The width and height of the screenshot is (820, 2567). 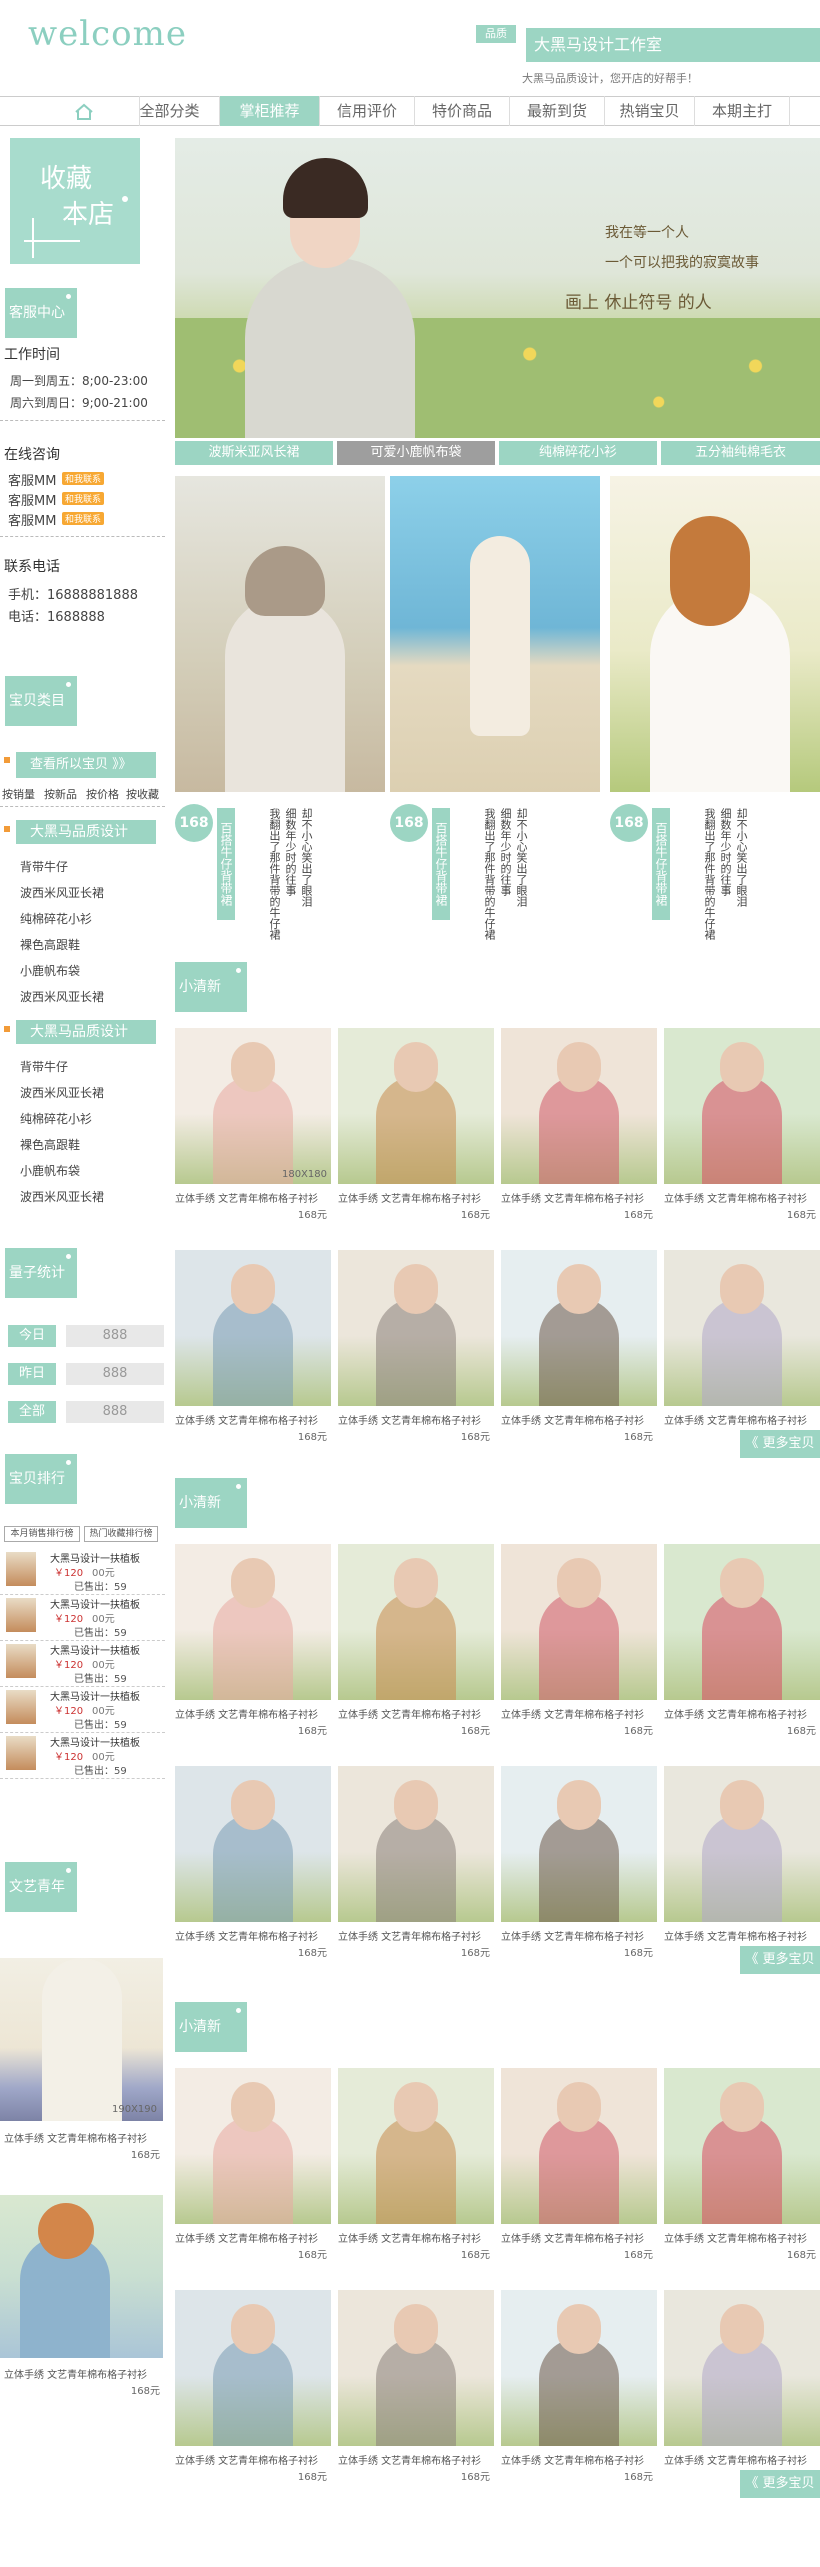 I want to click on logo: welcome, so click(x=107, y=34).